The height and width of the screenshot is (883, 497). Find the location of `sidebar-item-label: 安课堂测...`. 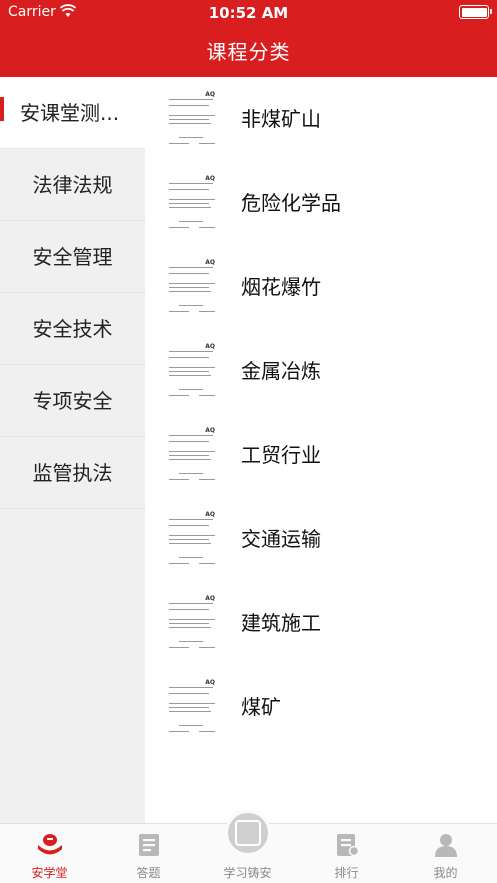

sidebar-item-label: 安课堂测... is located at coordinates (70, 113).